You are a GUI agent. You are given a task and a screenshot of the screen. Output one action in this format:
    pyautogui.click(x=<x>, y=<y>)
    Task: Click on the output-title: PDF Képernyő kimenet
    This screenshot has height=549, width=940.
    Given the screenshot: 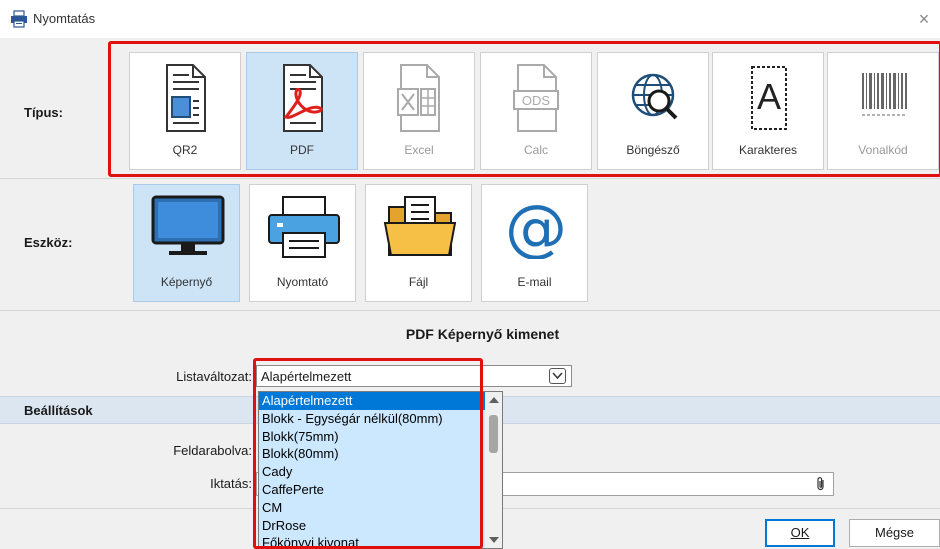 What is the action you would take?
    pyautogui.click(x=482, y=334)
    